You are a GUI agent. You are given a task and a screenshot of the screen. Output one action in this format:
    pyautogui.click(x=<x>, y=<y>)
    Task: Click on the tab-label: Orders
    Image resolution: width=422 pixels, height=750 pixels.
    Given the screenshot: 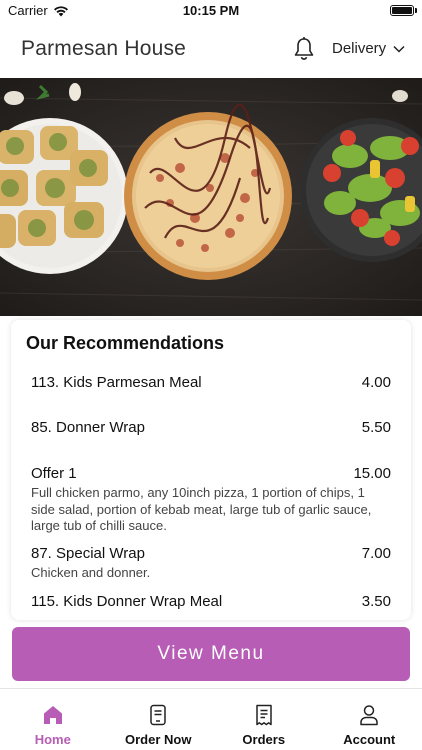 What is the action you would take?
    pyautogui.click(x=264, y=739)
    